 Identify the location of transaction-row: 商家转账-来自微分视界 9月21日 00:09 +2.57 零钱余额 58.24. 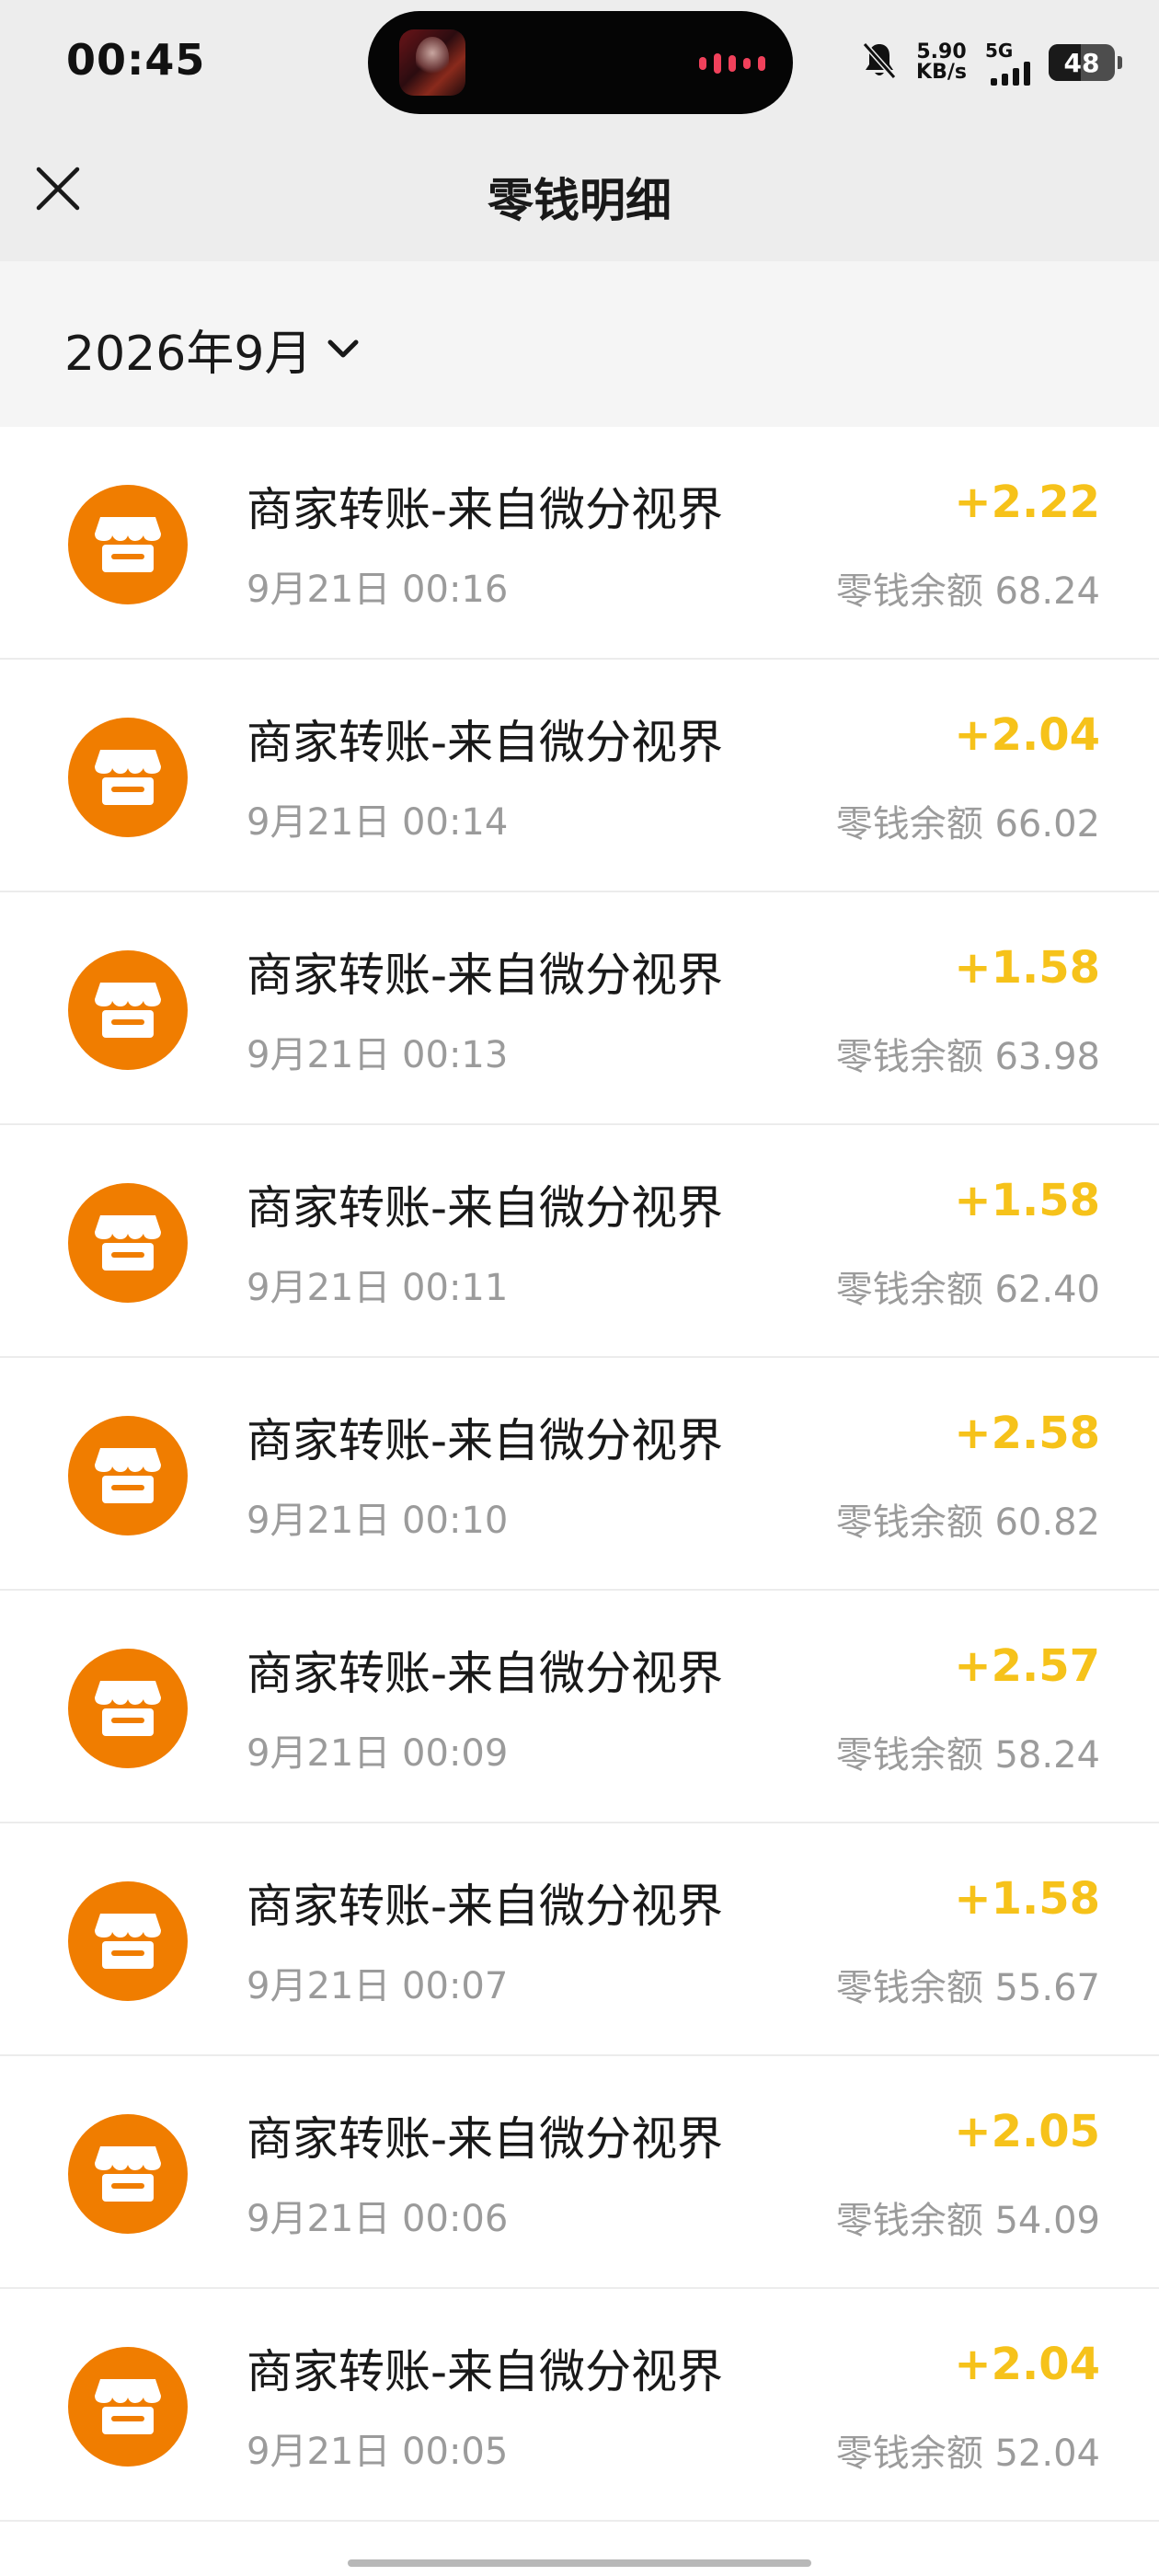
(579, 1707).